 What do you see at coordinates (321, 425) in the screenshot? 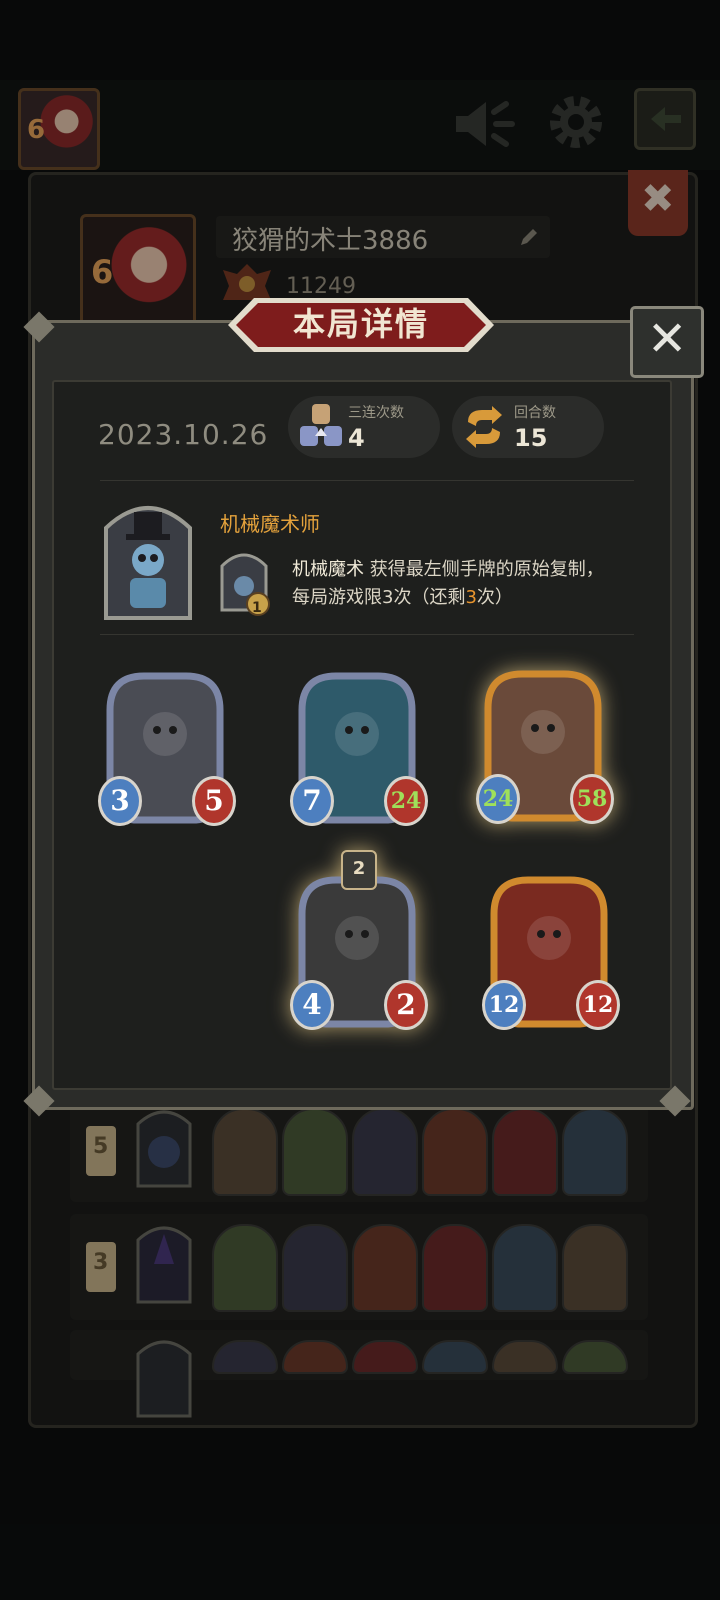
I see `triple-cards-icon` at bounding box center [321, 425].